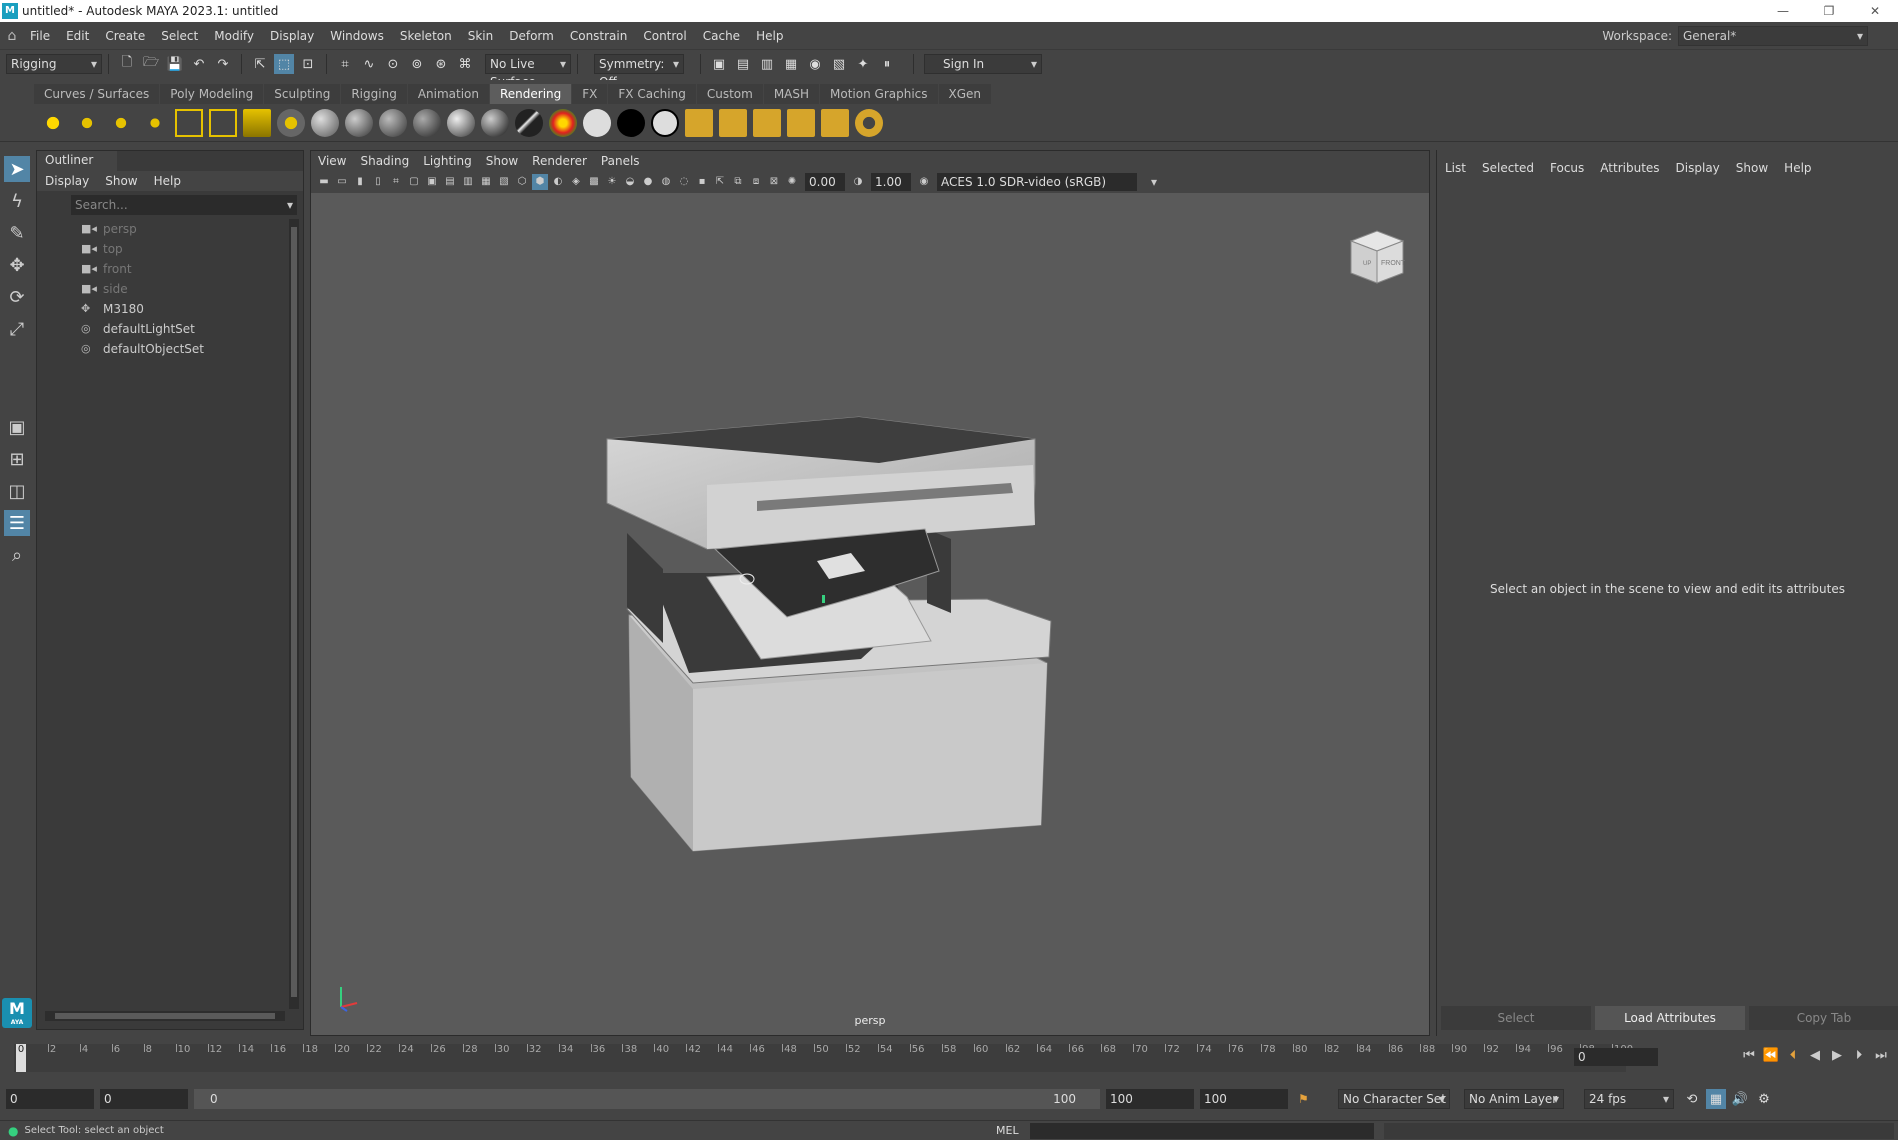 Image resolution: width=1898 pixels, height=1140 pixels. Describe the element at coordinates (378, 182) in the screenshot. I see `image-plane-icon: ▯` at that location.